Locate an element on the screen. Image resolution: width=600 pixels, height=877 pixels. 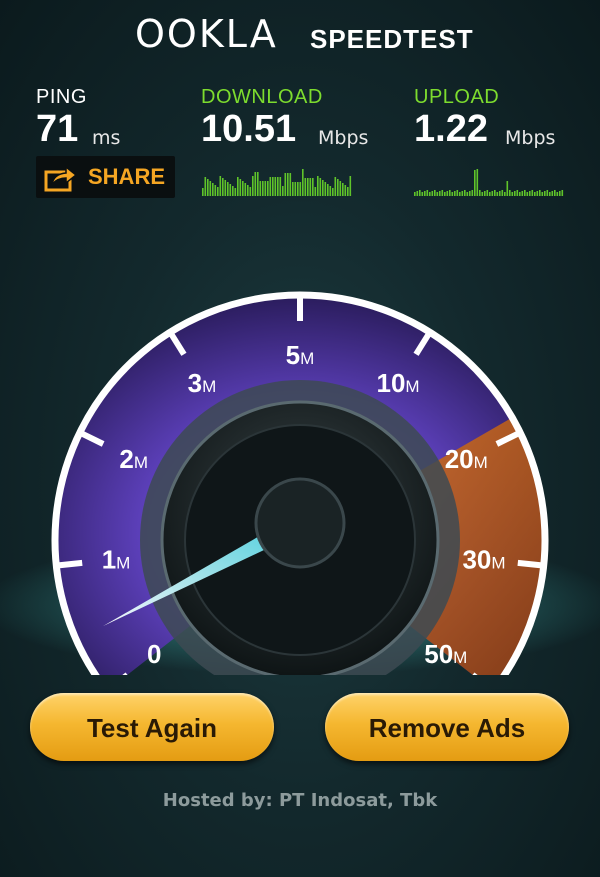
hosted-by-text: Hosted by: PT Indosat, Tbk is located at coordinates (300, 800).